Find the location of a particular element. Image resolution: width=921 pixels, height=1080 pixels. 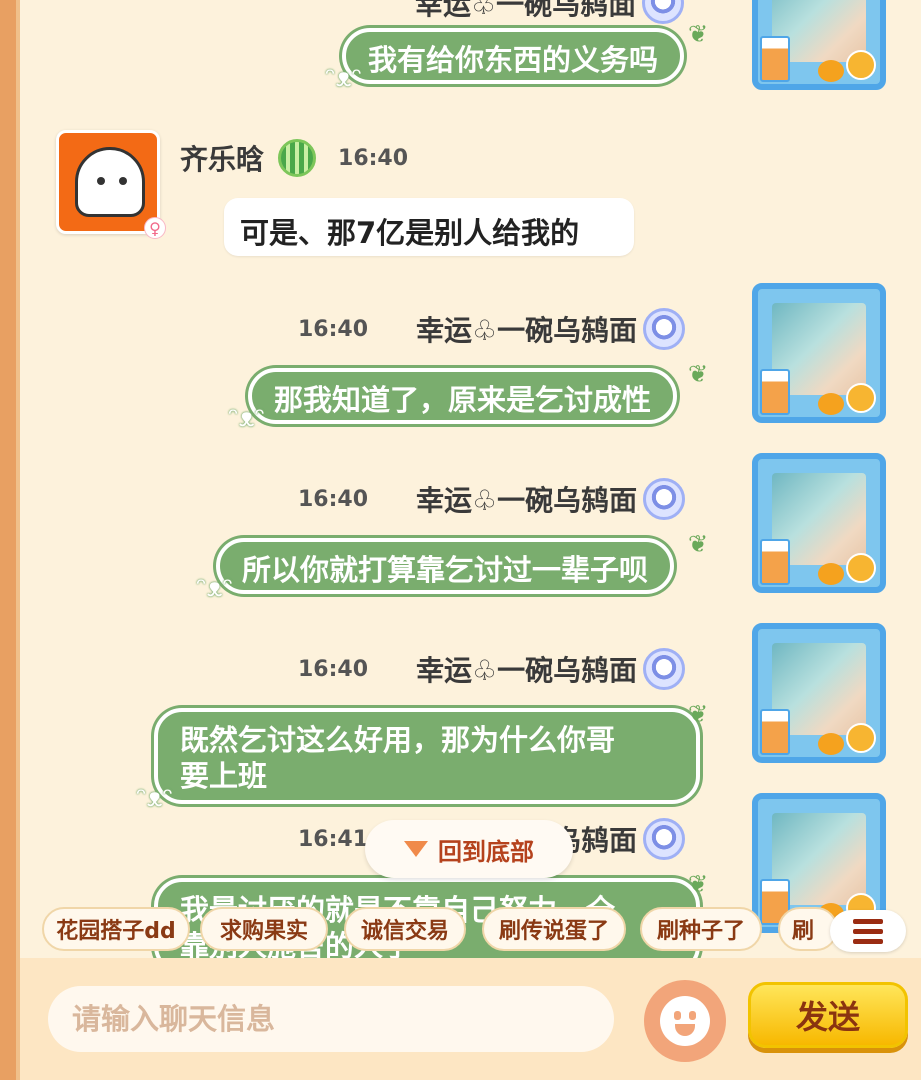

quick-chip: 诚信交易 is located at coordinates (405, 929).